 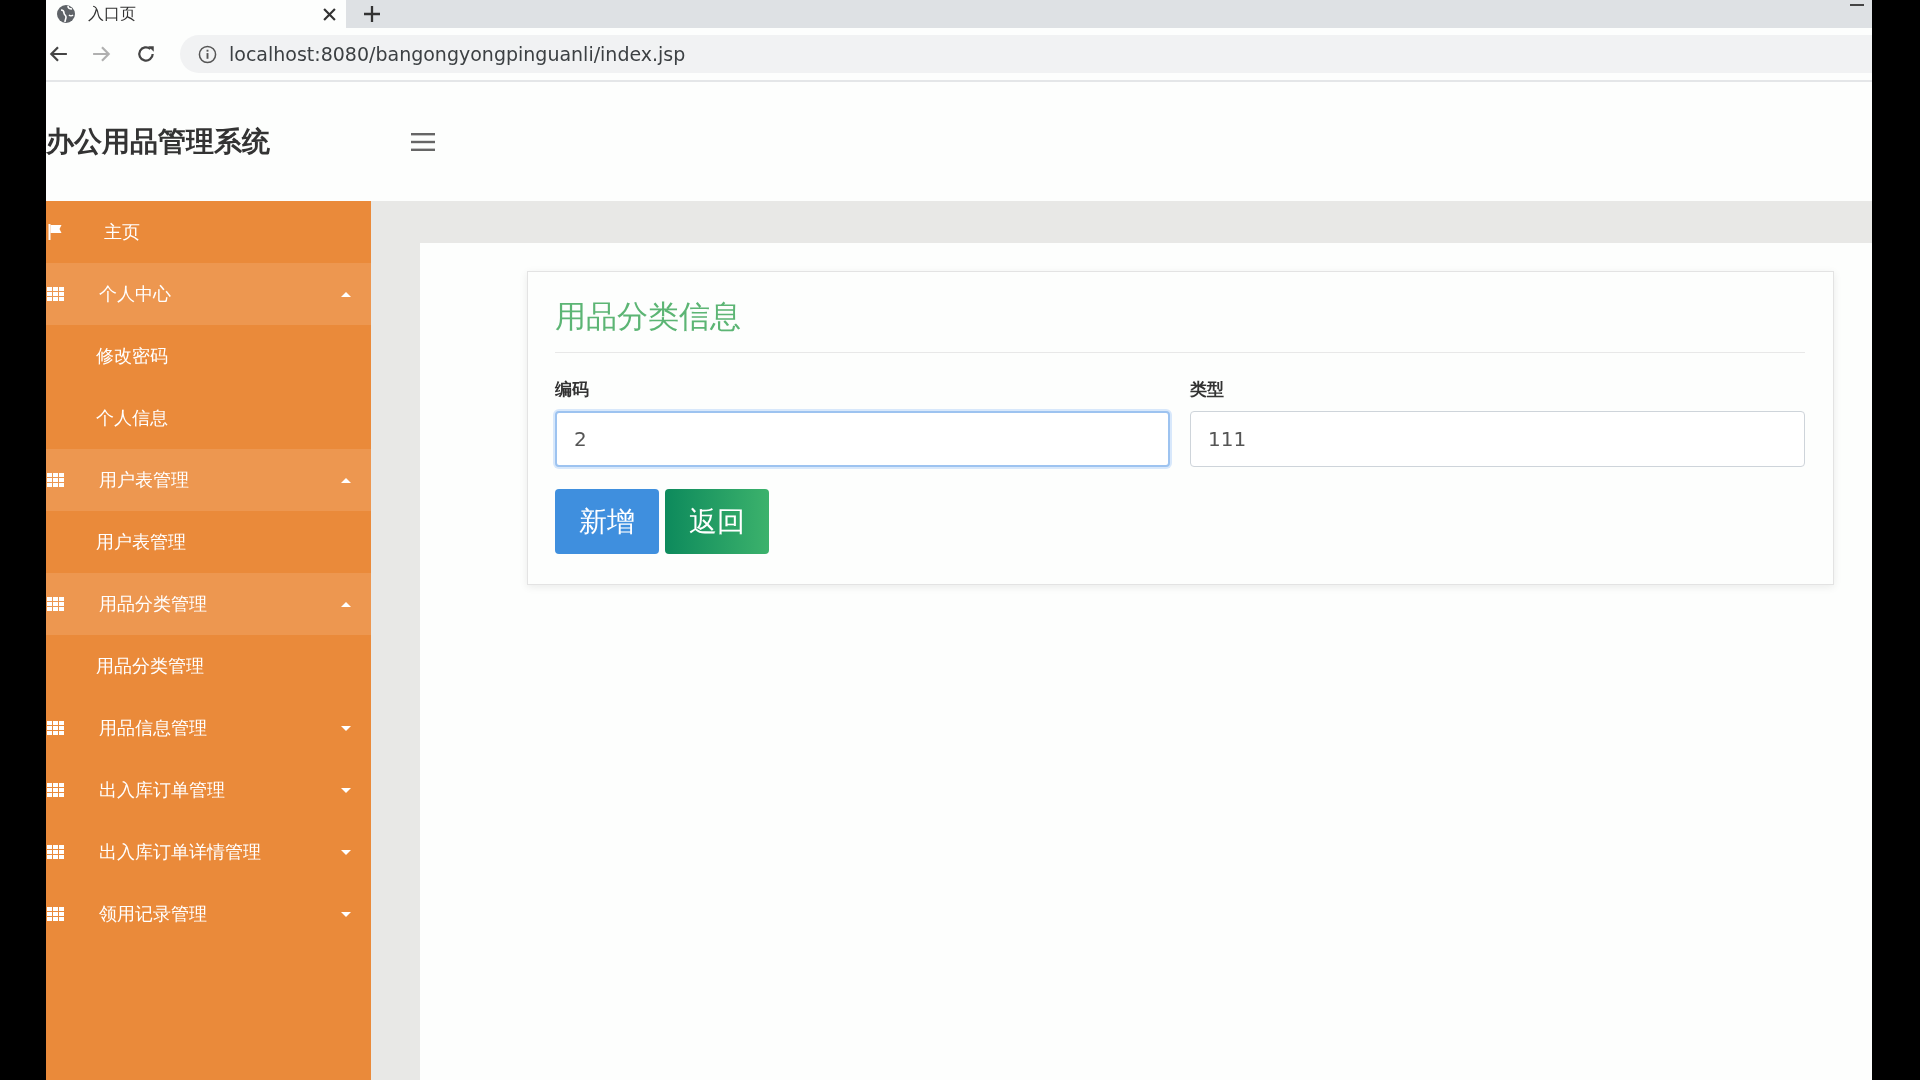 I want to click on new-tab-icon, so click(x=372, y=14).